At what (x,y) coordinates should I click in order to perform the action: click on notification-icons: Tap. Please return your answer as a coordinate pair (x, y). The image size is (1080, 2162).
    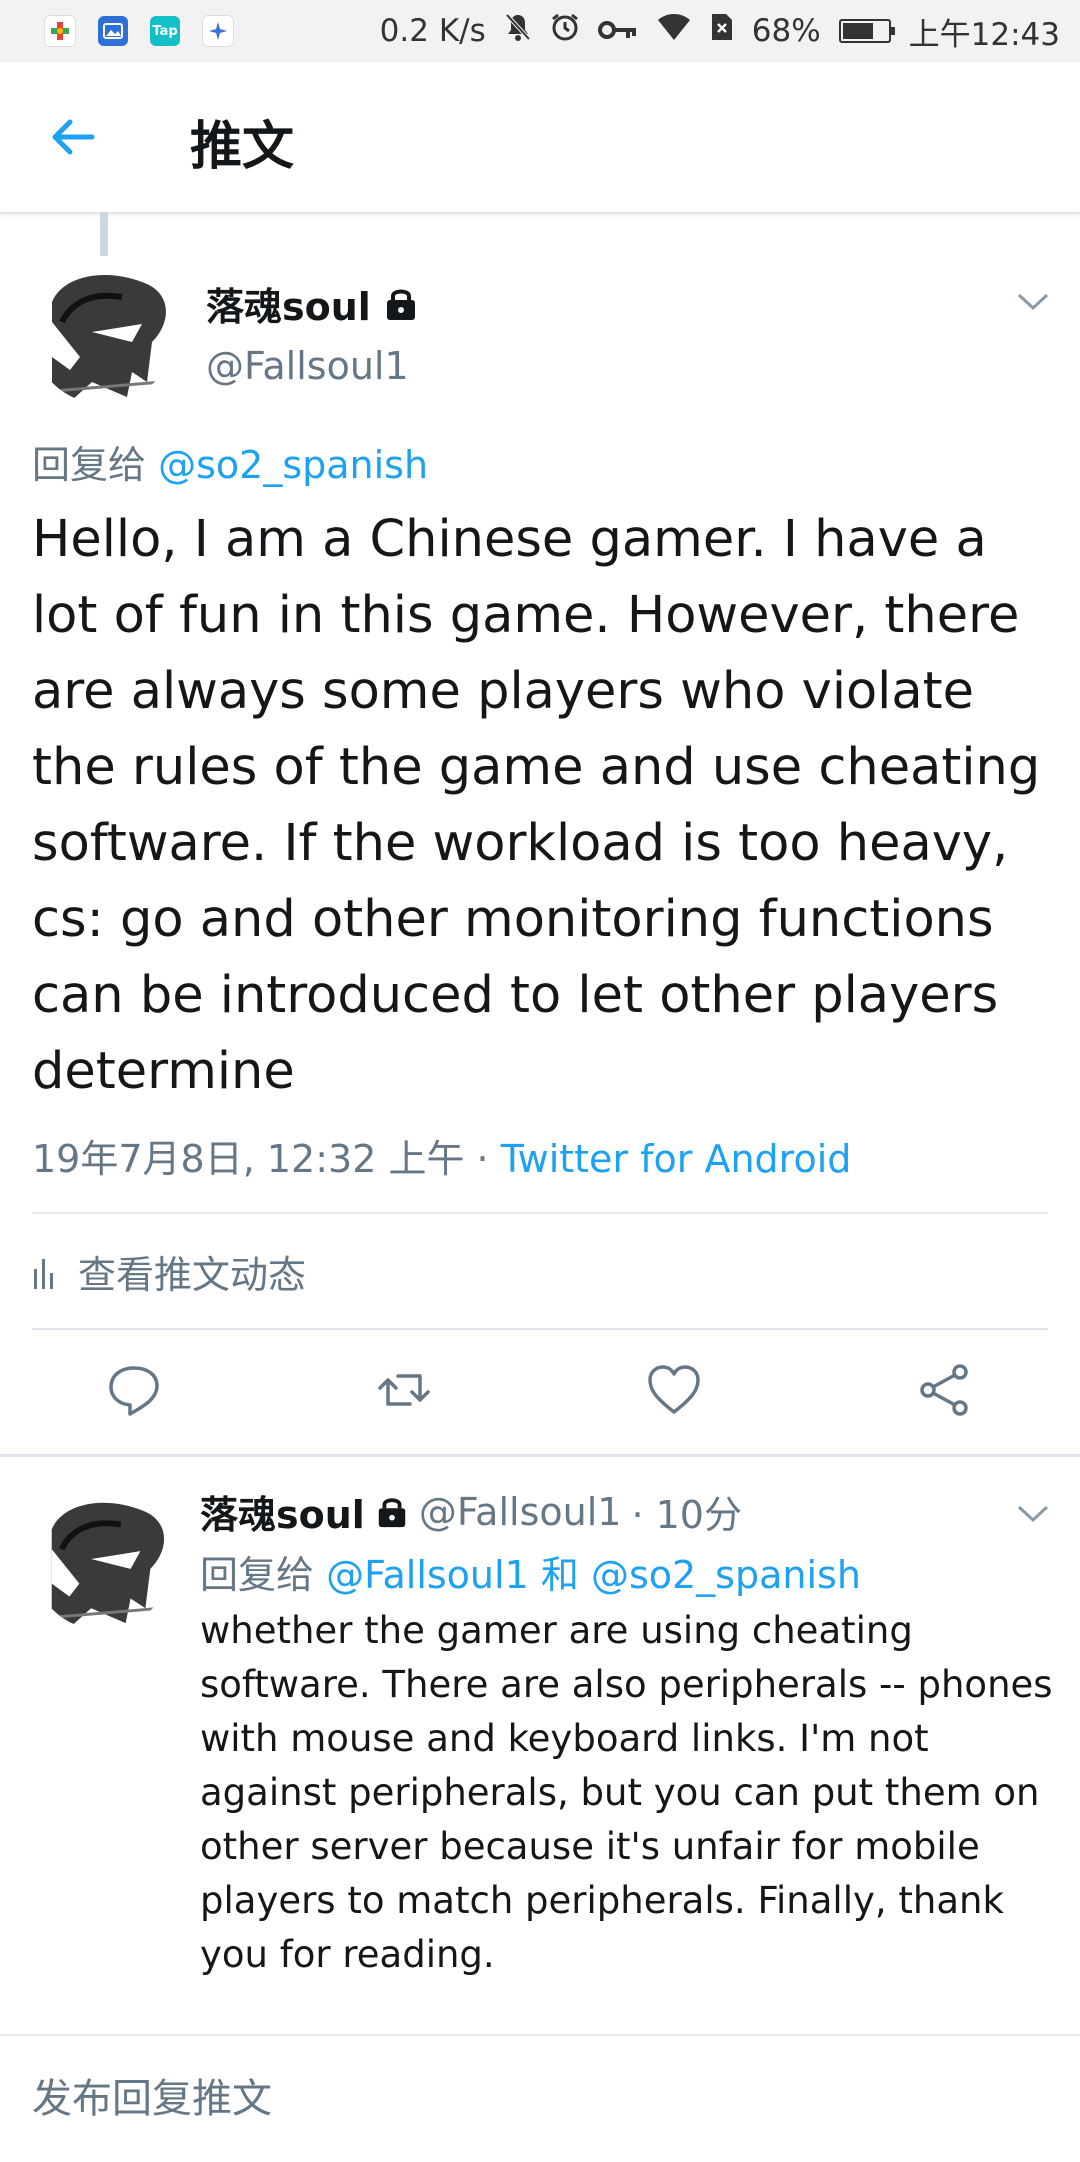
    Looking at the image, I should click on (139, 31).